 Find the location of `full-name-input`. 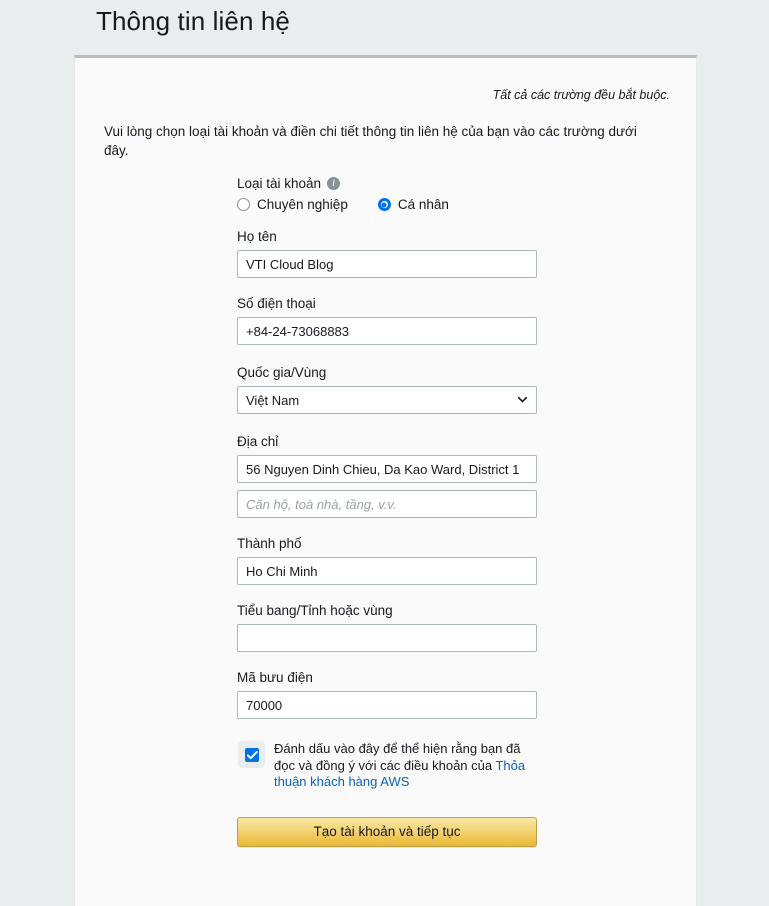

full-name-input is located at coordinates (387, 264).